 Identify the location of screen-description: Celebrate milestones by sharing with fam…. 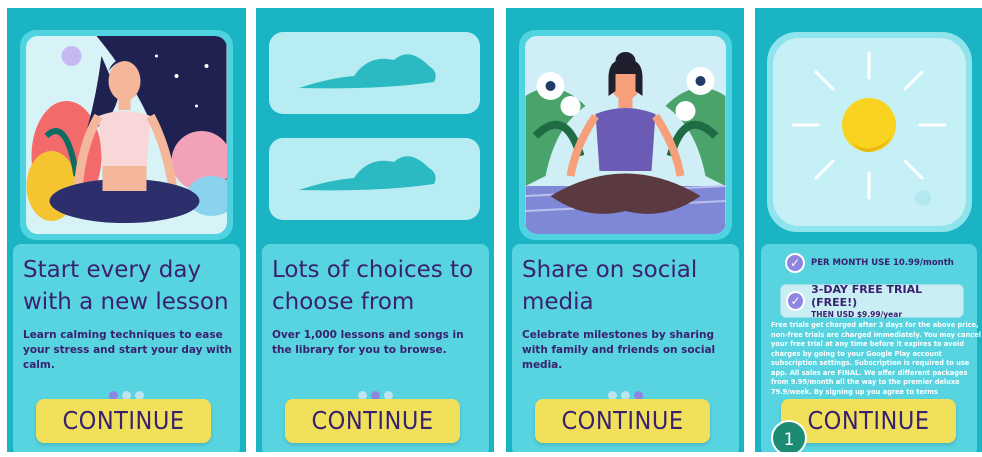
(619, 350).